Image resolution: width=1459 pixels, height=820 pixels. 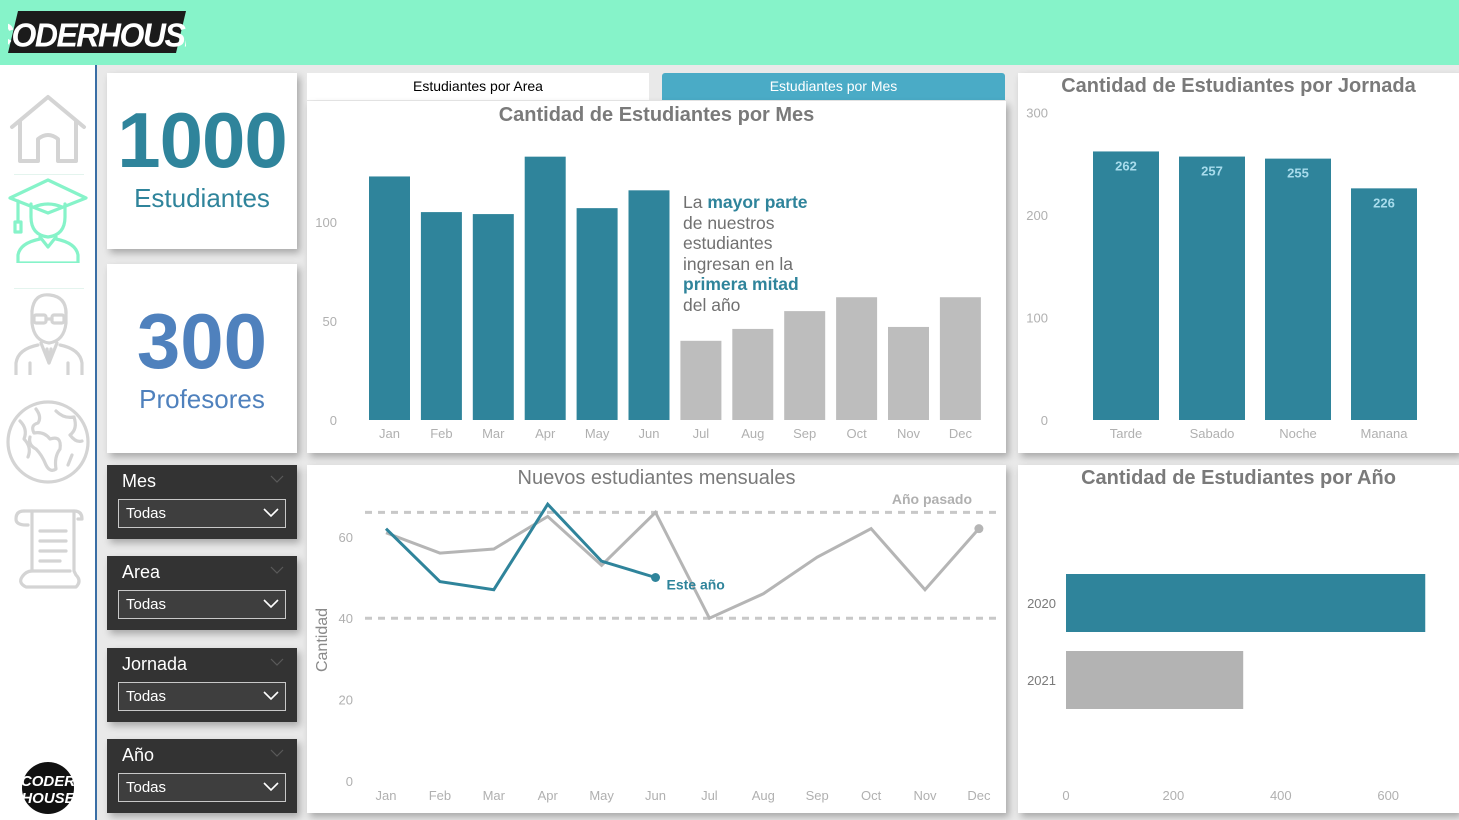 I want to click on sidebar-item-home, so click(x=48, y=132).